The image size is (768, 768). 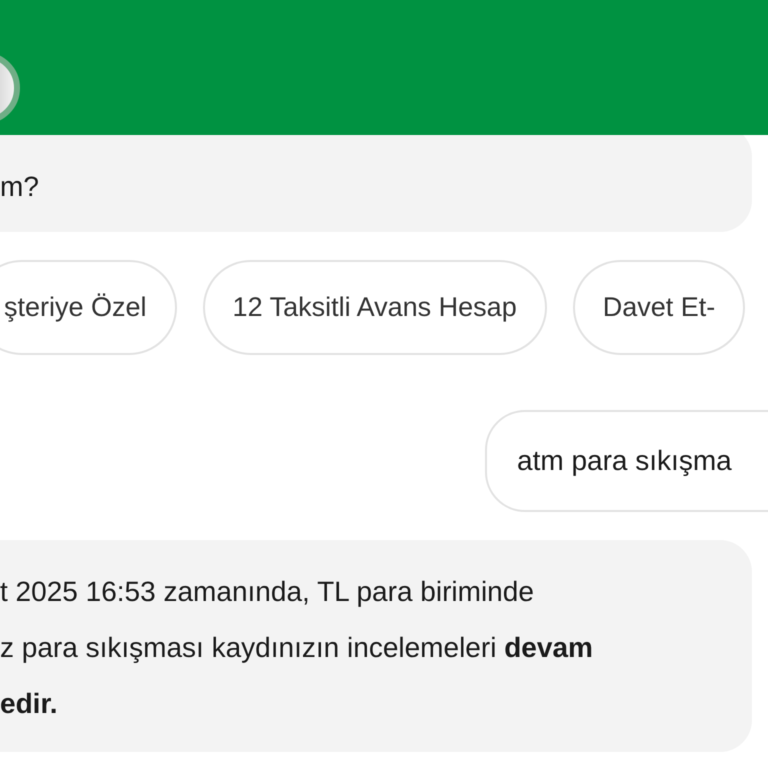 What do you see at coordinates (659, 307) in the screenshot?
I see `suggestion-chip: Davet Et-` at bounding box center [659, 307].